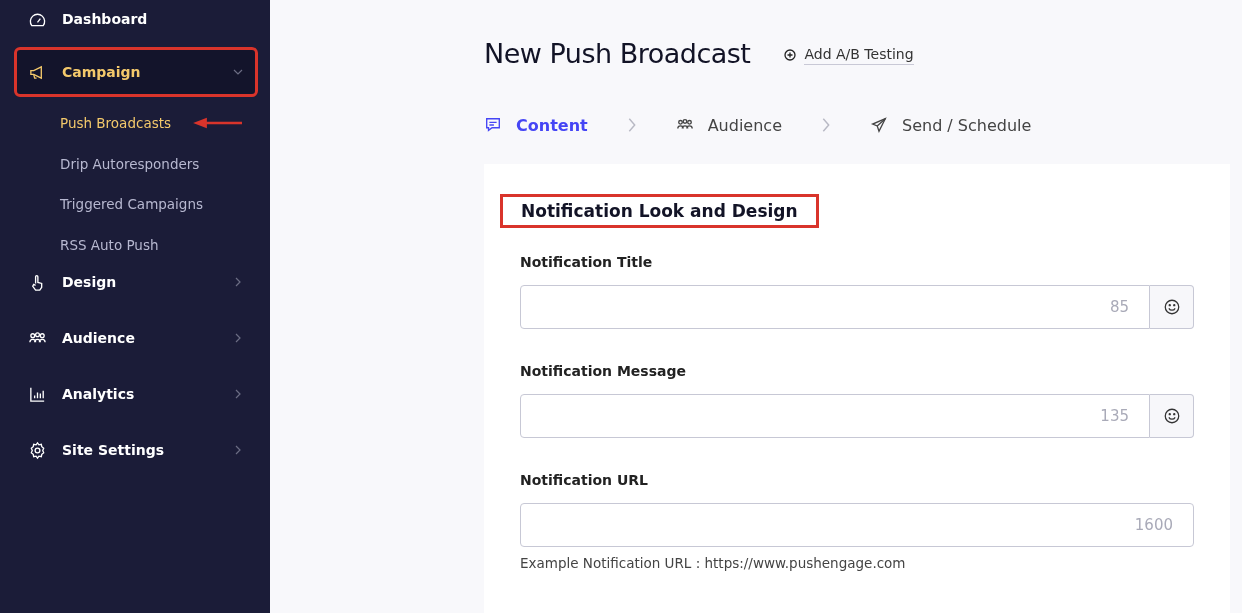 The height and width of the screenshot is (613, 1242). I want to click on chat-icon, so click(493, 125).